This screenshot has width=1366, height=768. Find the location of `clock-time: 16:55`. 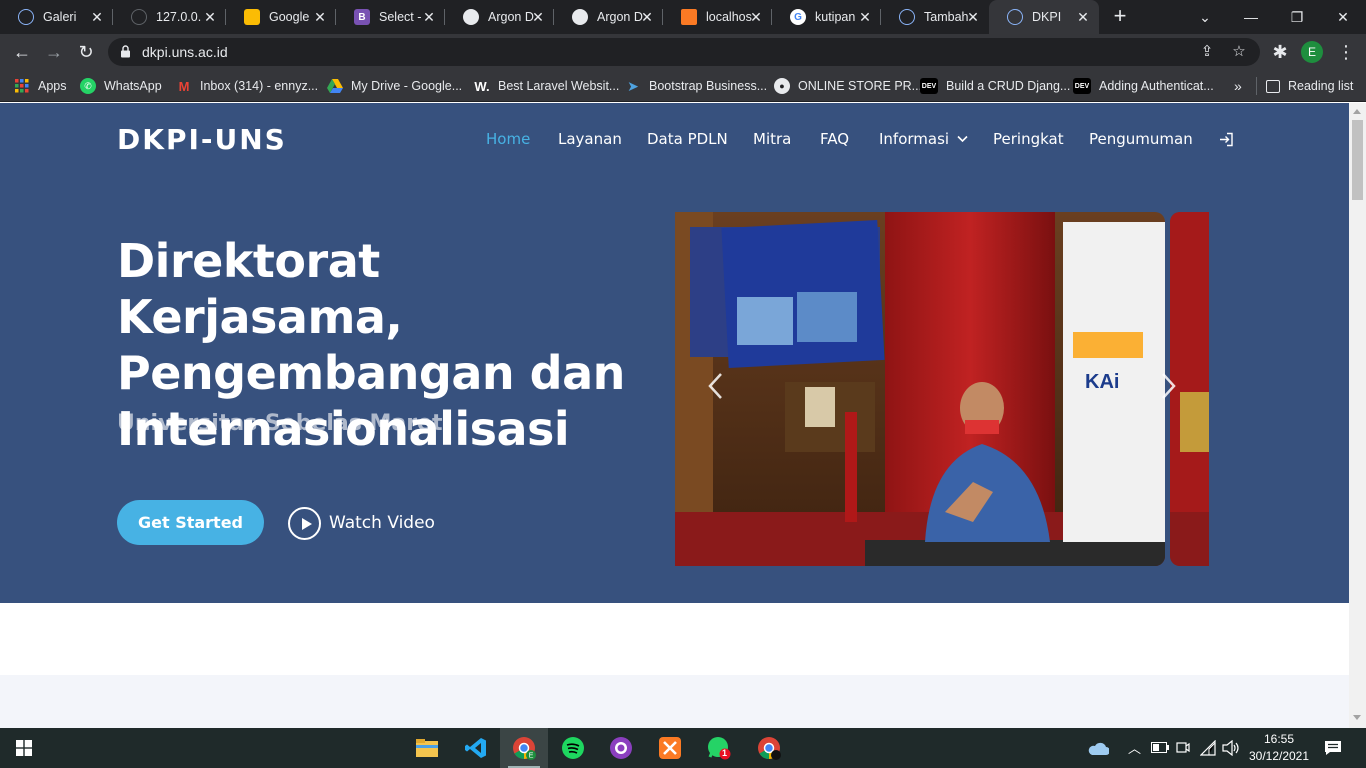

clock-time: 16:55 is located at coordinates (1279, 739).